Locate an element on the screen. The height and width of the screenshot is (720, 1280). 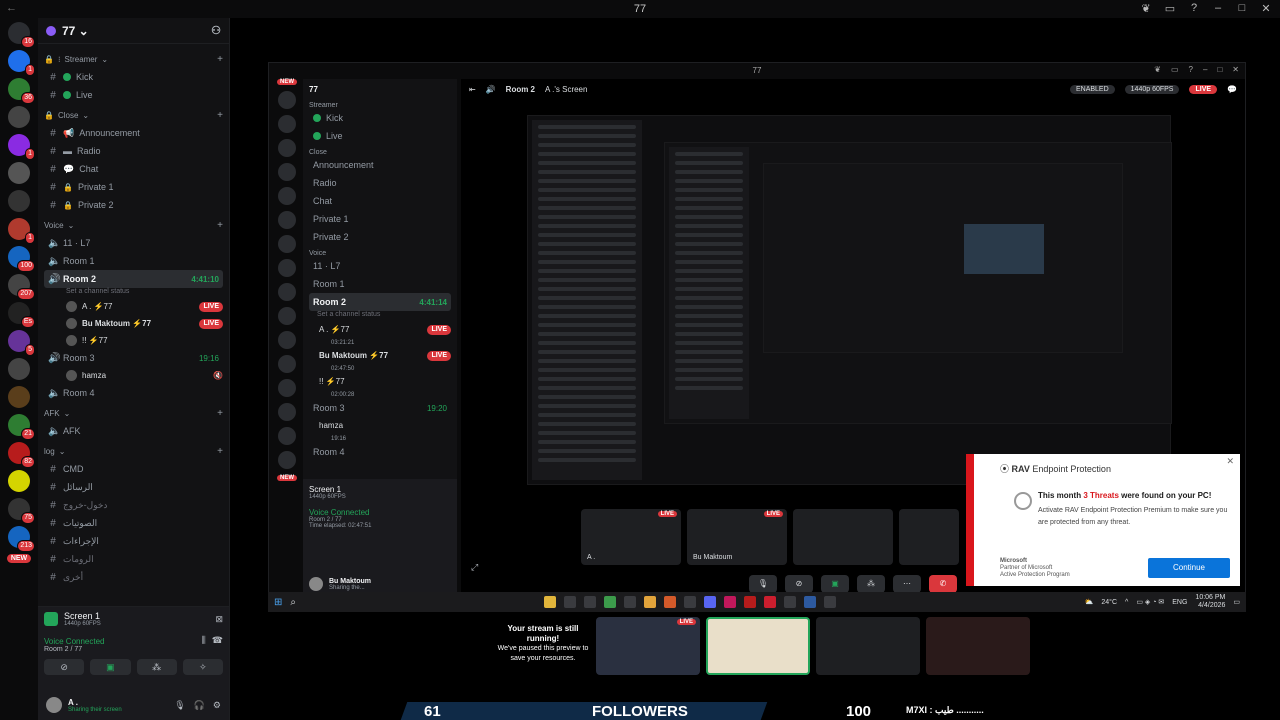
notification-icon: ▭ is located at coordinates (1236, 602).